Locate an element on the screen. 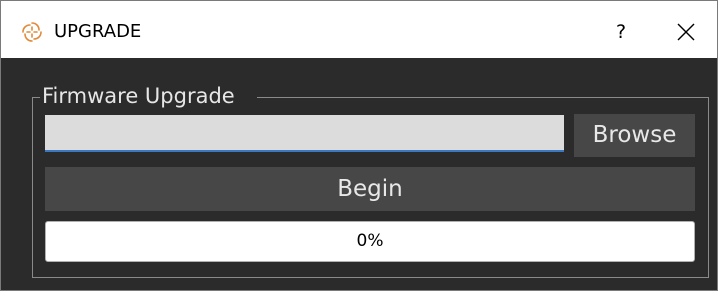  close-button is located at coordinates (686, 32).